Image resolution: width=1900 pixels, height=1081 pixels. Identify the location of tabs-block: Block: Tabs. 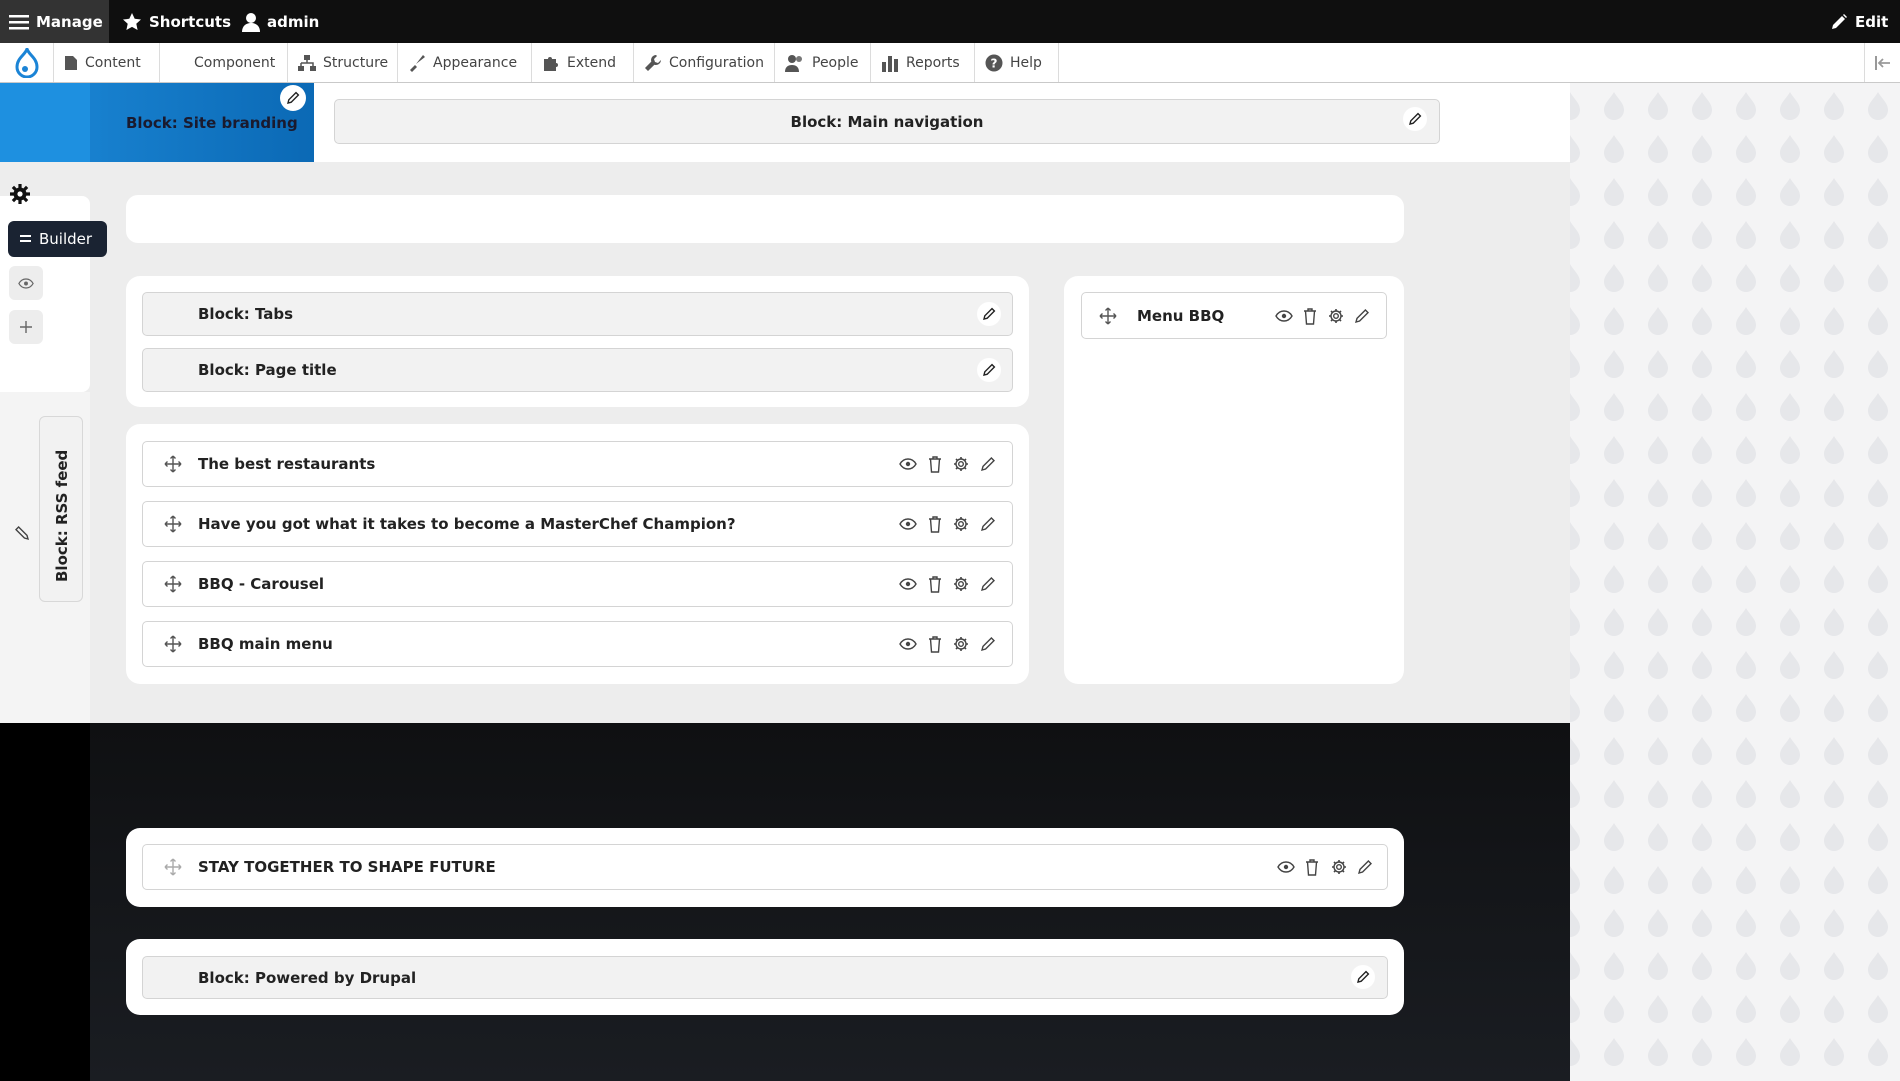
(577, 314).